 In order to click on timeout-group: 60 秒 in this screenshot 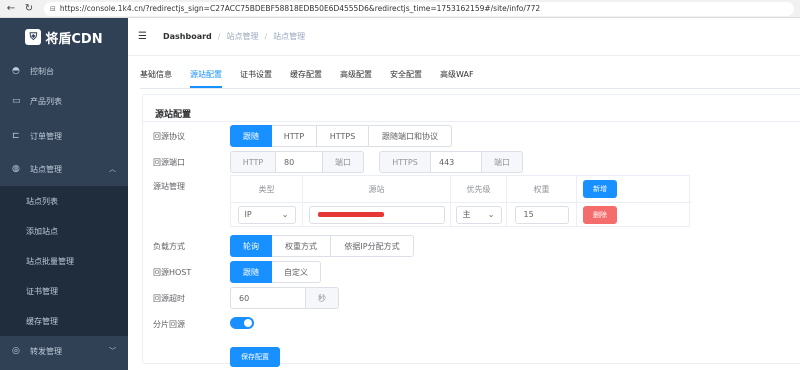, I will do `click(284, 298)`.